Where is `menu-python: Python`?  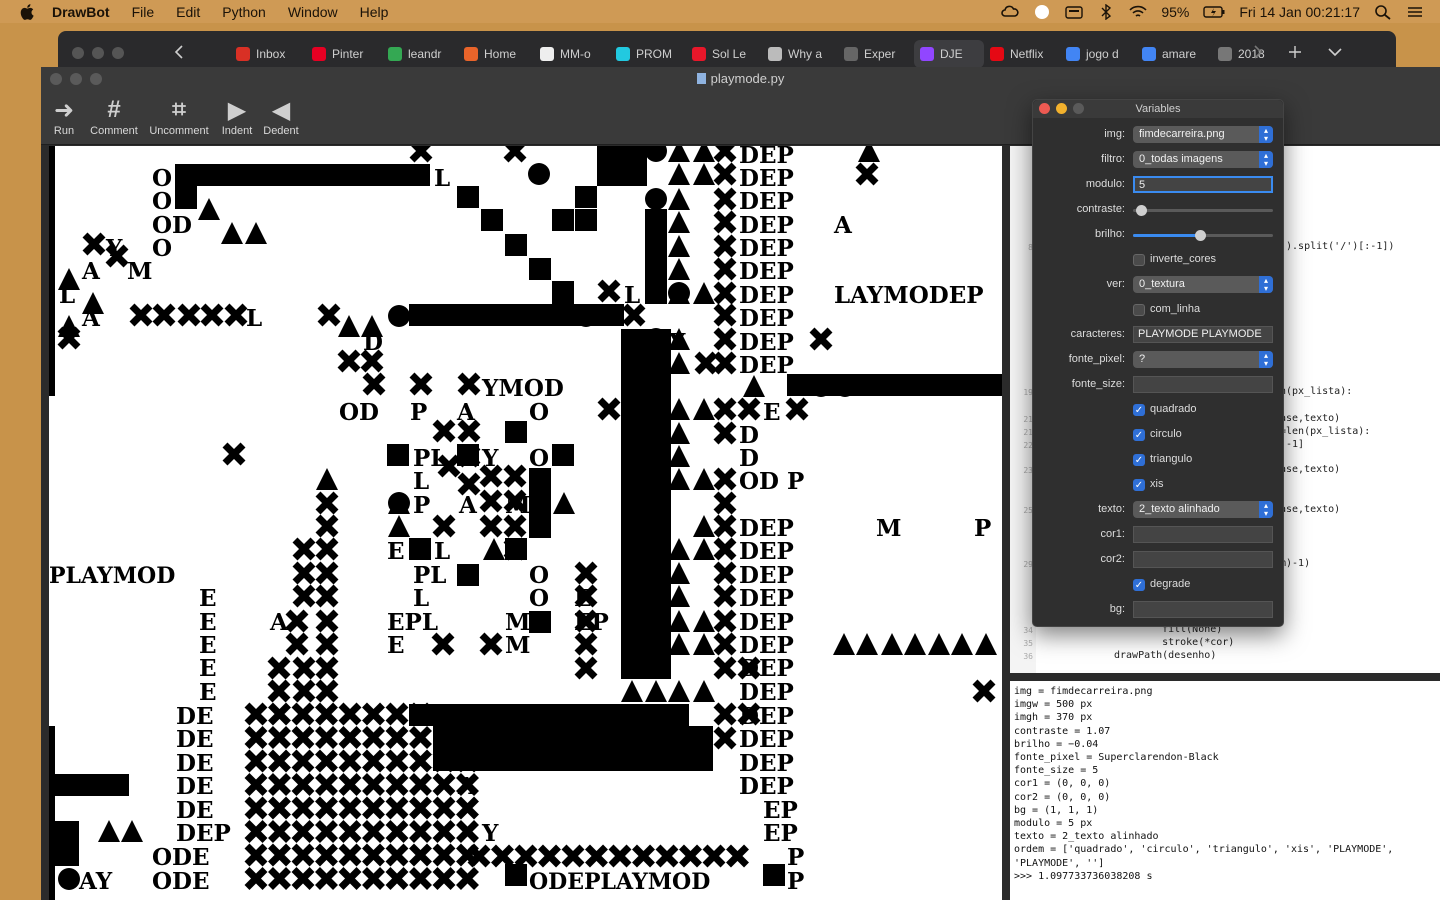
menu-python: Python is located at coordinates (244, 12).